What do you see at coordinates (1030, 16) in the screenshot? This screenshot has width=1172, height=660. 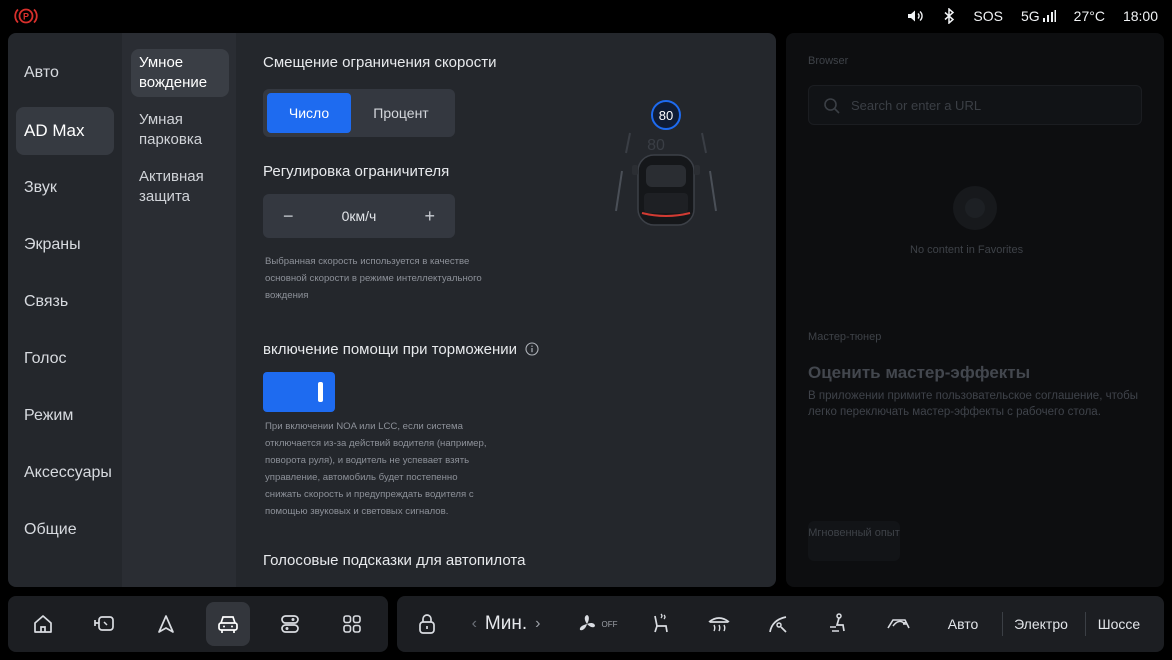 I see `network-label: 5G` at bounding box center [1030, 16].